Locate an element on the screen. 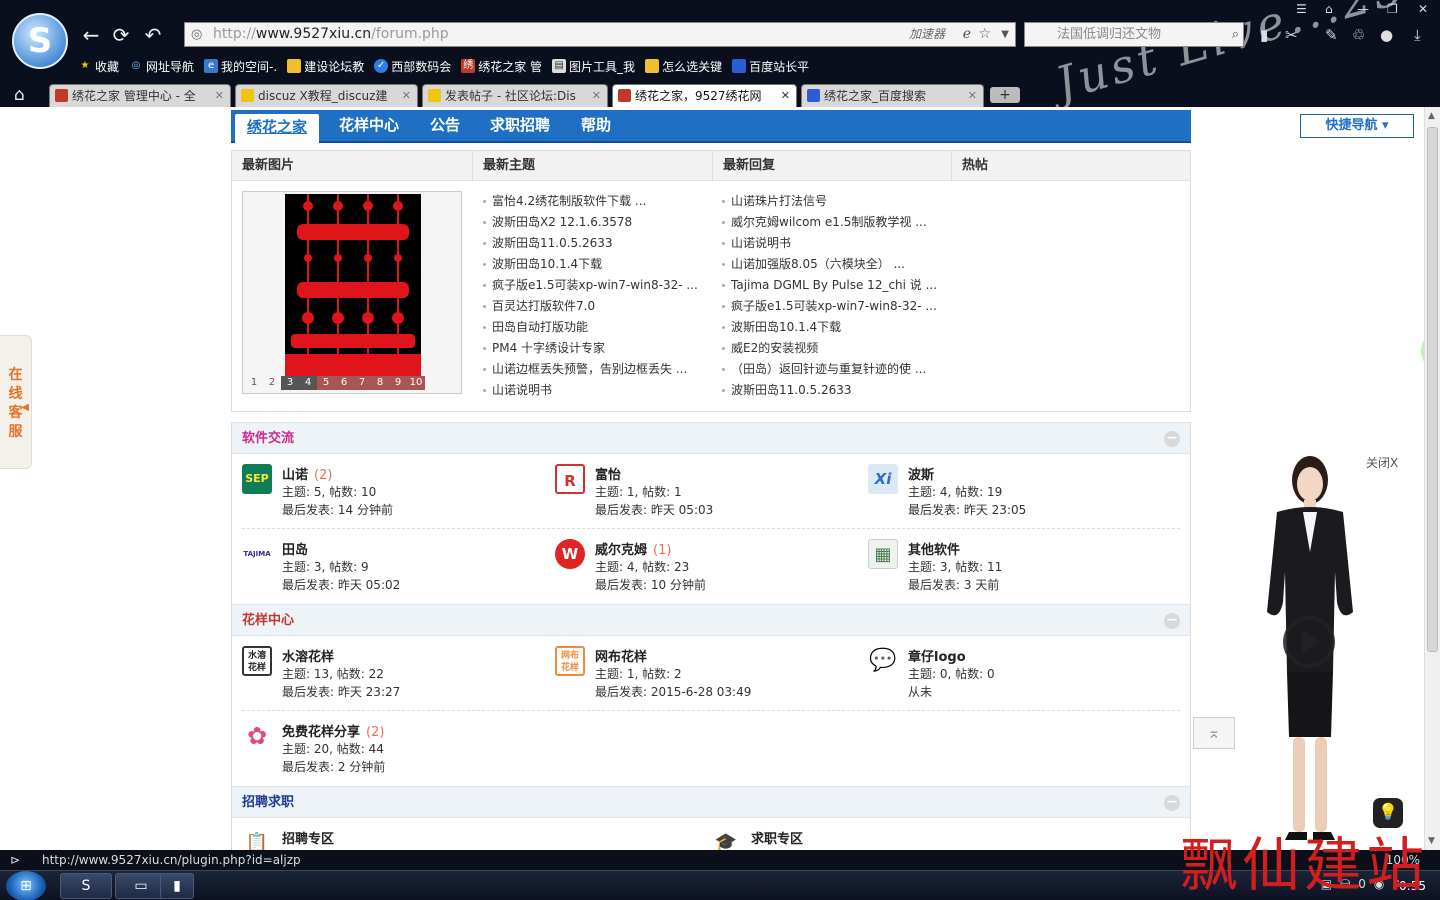 The image size is (1440, 900). forum-stamp-logo: 💬 章仔logo 主题: 0, 帖数: 0 从未 is located at coordinates (1018, 676).